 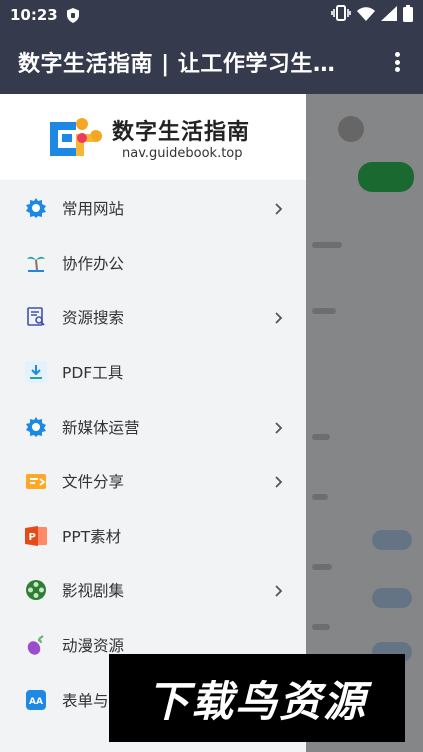 I want to click on menu-item-label: 影视剧集, so click(x=93, y=591).